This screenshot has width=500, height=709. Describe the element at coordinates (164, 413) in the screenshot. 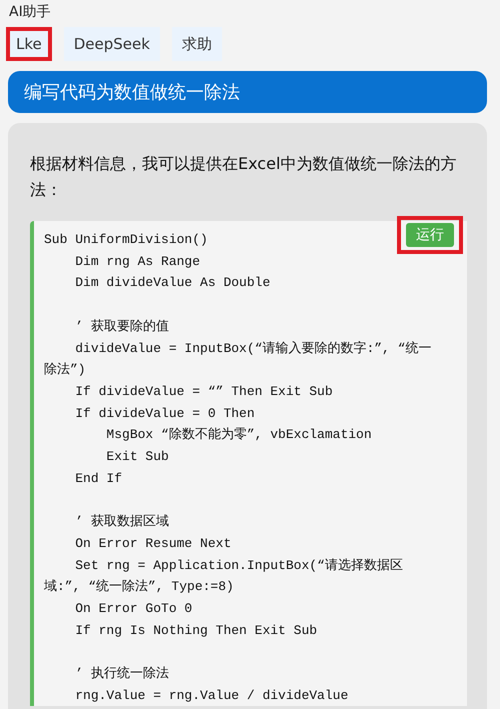

I see `code-line: If divideValue = 0 Then` at that location.